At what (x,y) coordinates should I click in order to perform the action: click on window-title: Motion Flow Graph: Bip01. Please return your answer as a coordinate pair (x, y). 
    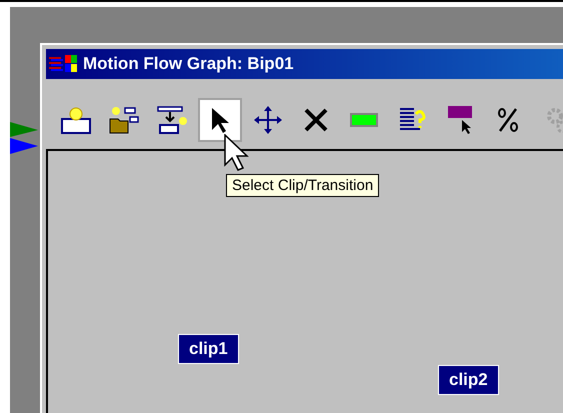
    Looking at the image, I should click on (188, 64).